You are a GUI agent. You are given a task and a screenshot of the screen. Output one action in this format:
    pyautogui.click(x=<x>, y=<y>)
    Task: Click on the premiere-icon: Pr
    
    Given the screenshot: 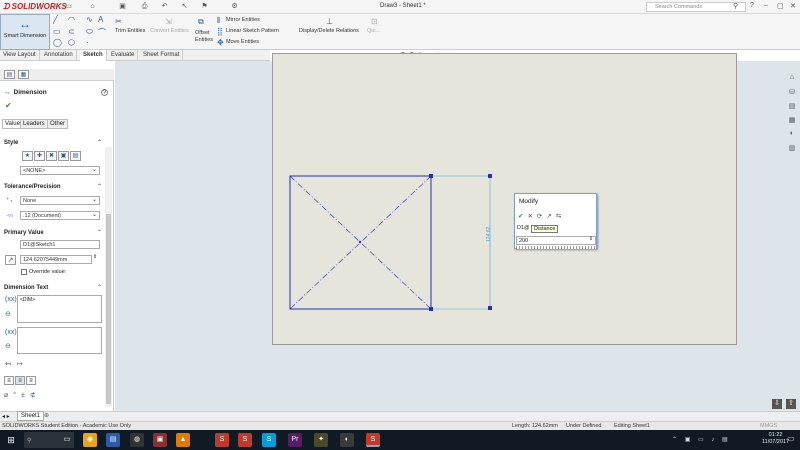 What is the action you would take?
    pyautogui.click(x=295, y=440)
    